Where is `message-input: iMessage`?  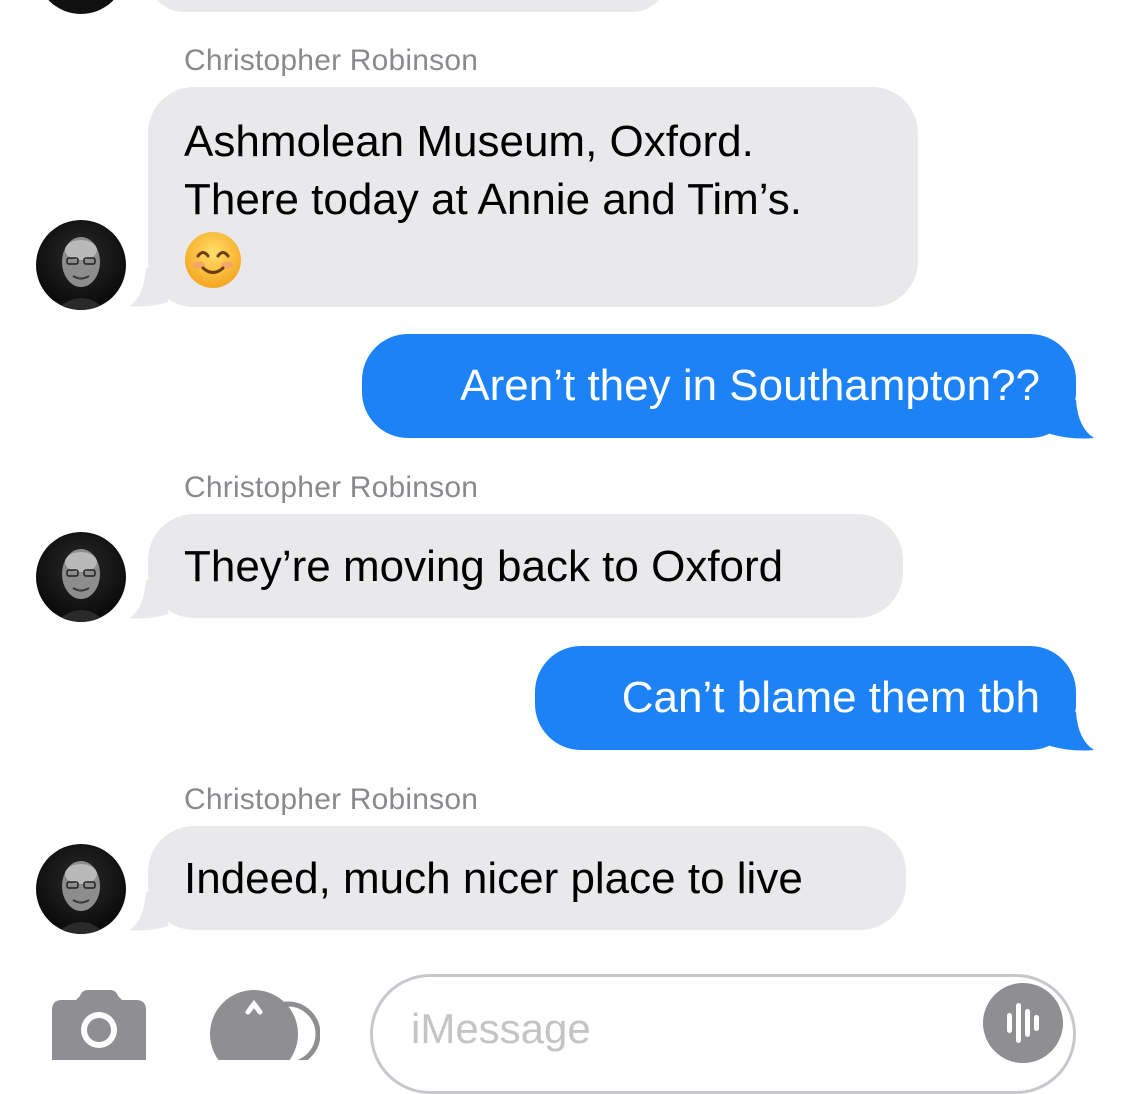
message-input: iMessage is located at coordinates (723, 1034).